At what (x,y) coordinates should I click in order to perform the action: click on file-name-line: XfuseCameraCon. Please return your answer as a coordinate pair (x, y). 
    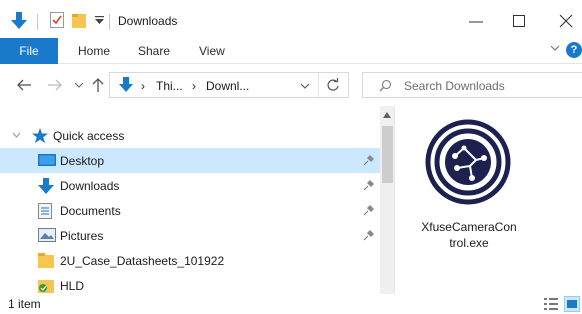
    Looking at the image, I should click on (469, 227).